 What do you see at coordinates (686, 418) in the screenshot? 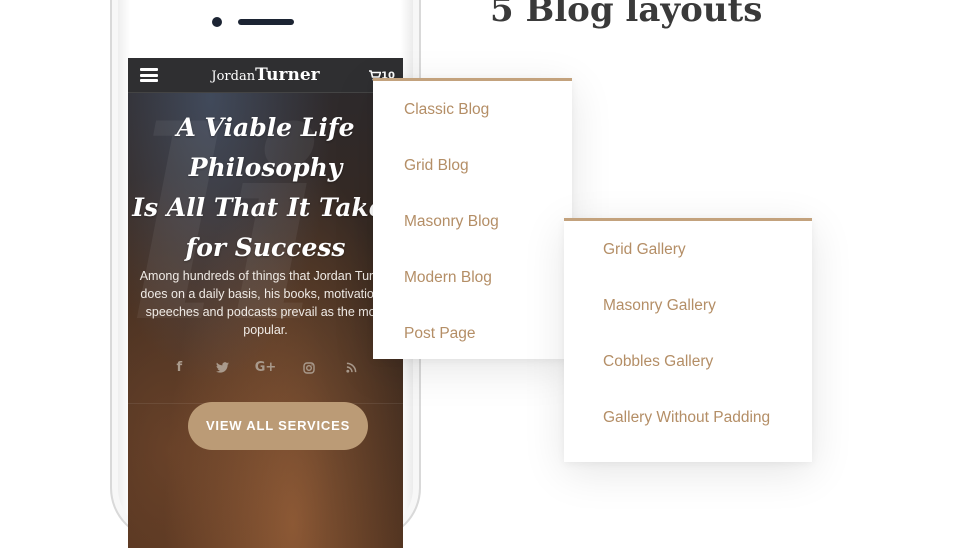
I see `menu-item-gallery-without-padding: Gallery Without Padding` at bounding box center [686, 418].